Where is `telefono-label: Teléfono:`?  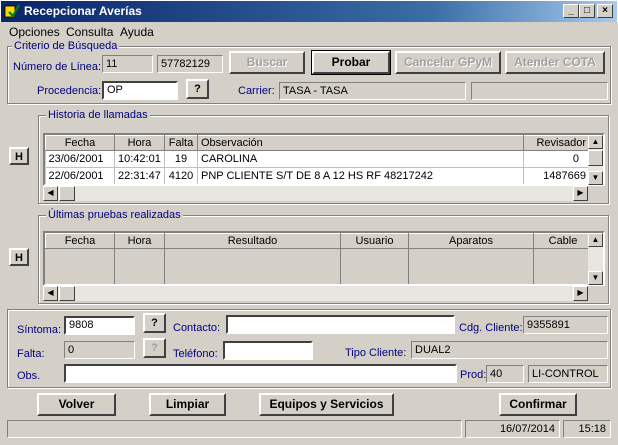 telefono-label: Teléfono: is located at coordinates (195, 354).